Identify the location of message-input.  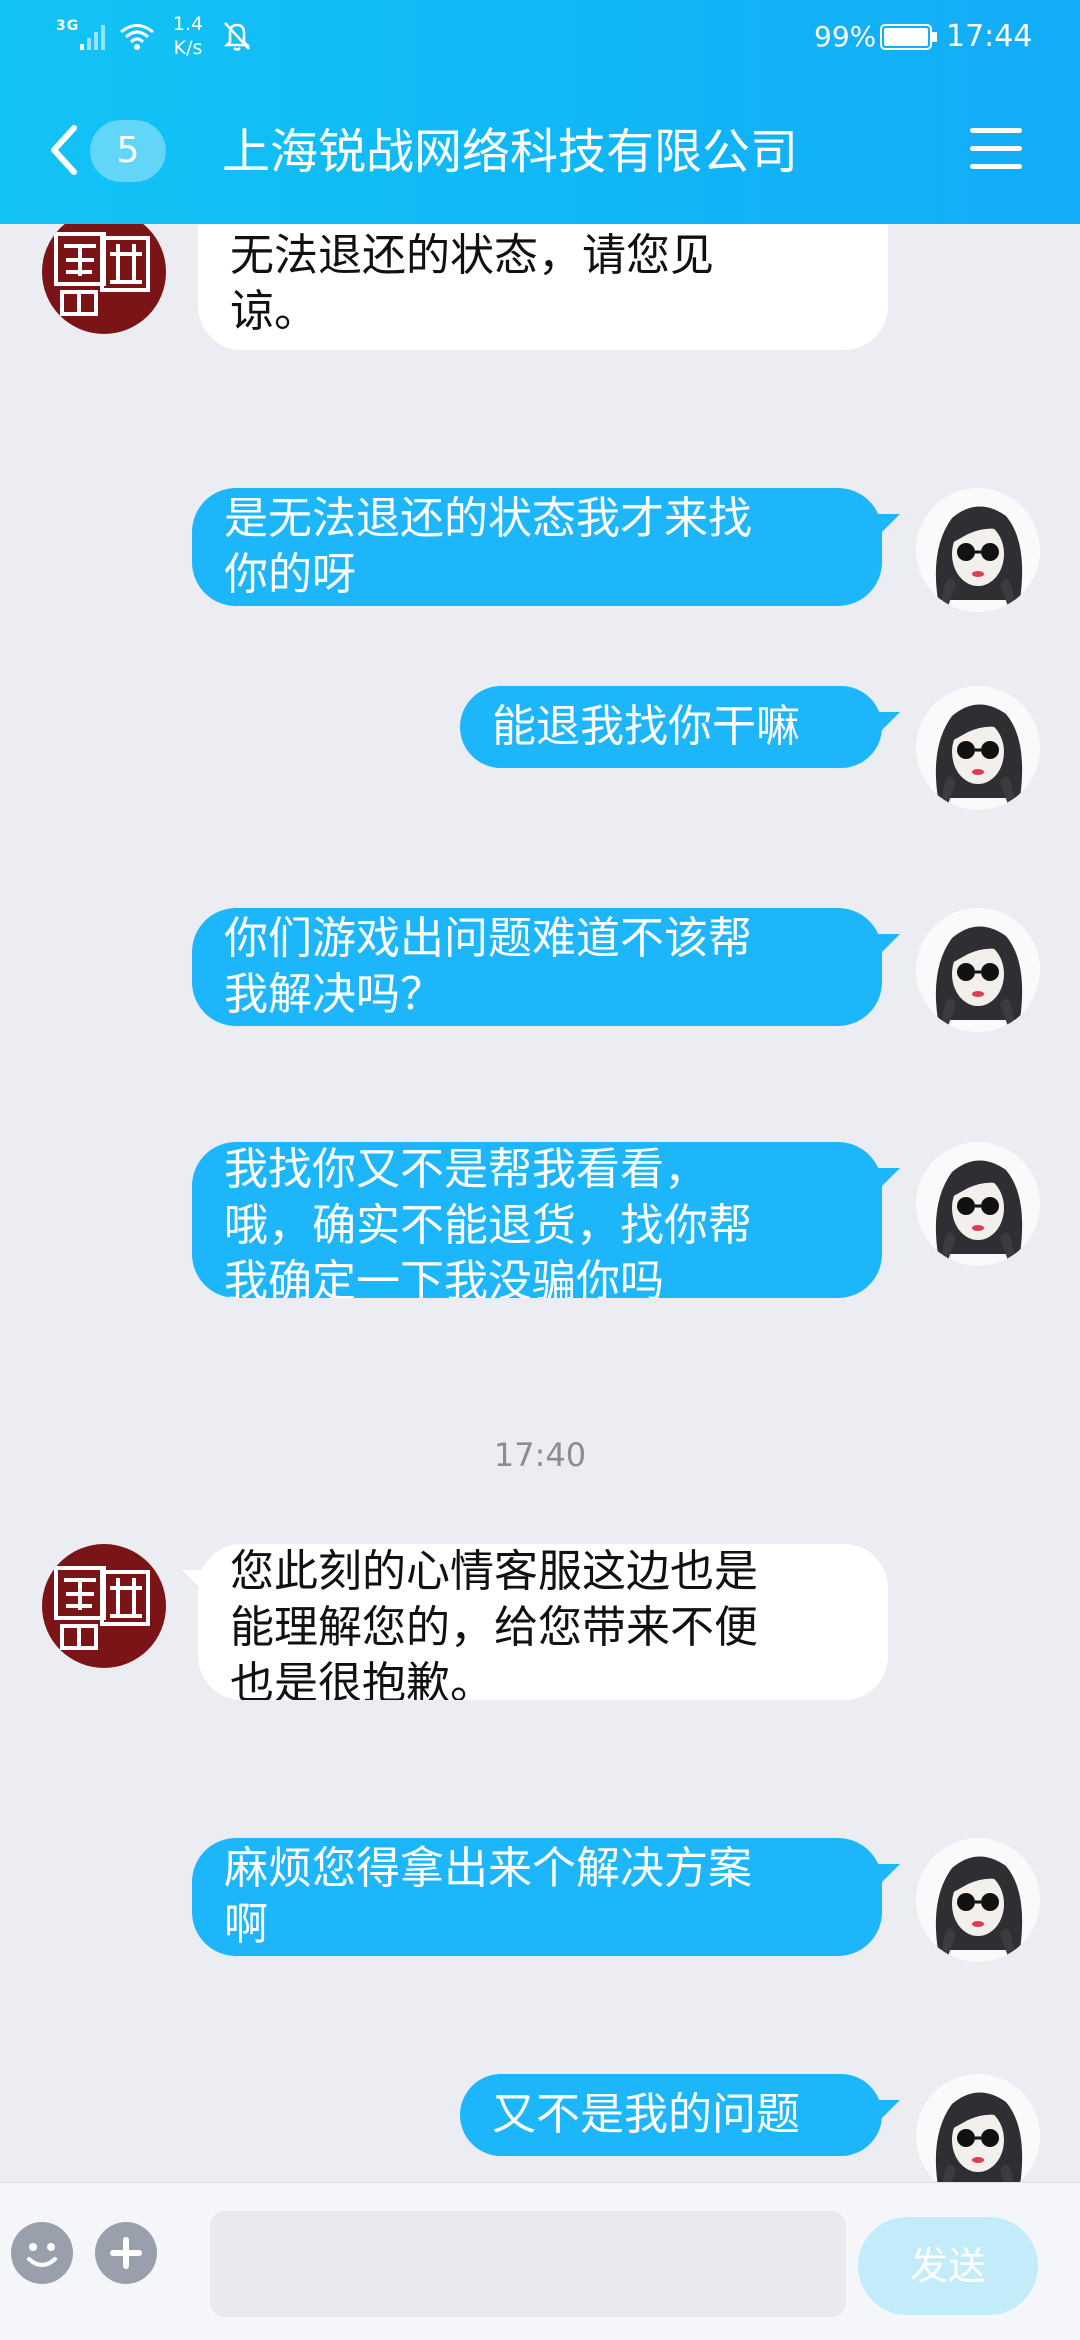
(528, 2264).